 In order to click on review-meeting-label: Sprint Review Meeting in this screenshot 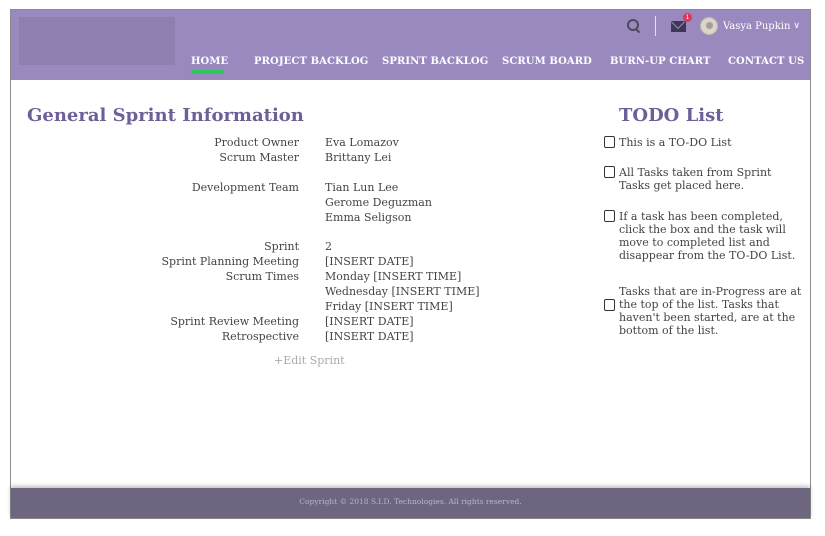, I will do `click(234, 321)`.